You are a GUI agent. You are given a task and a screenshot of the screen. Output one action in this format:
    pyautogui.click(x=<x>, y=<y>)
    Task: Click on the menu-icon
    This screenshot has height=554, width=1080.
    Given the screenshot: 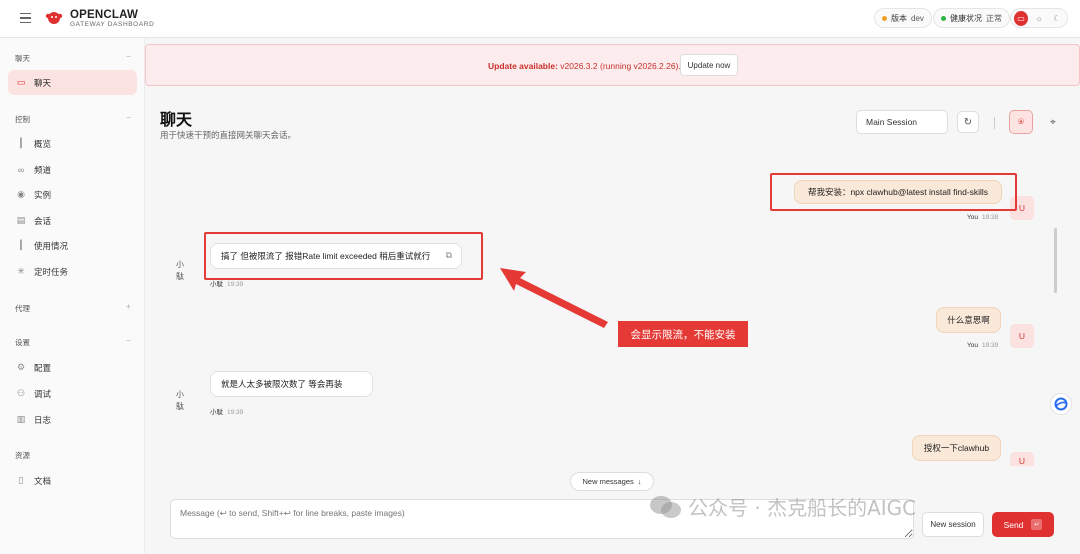 What is the action you would take?
    pyautogui.click(x=25, y=18)
    